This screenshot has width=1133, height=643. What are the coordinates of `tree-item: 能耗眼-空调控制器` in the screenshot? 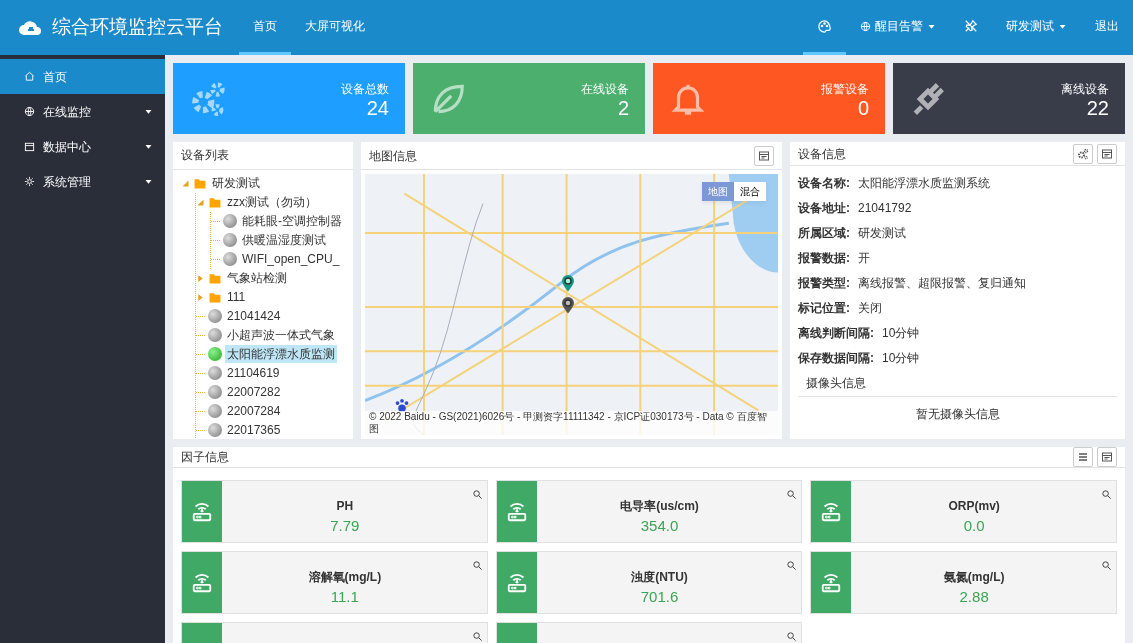 It's located at (292, 221).